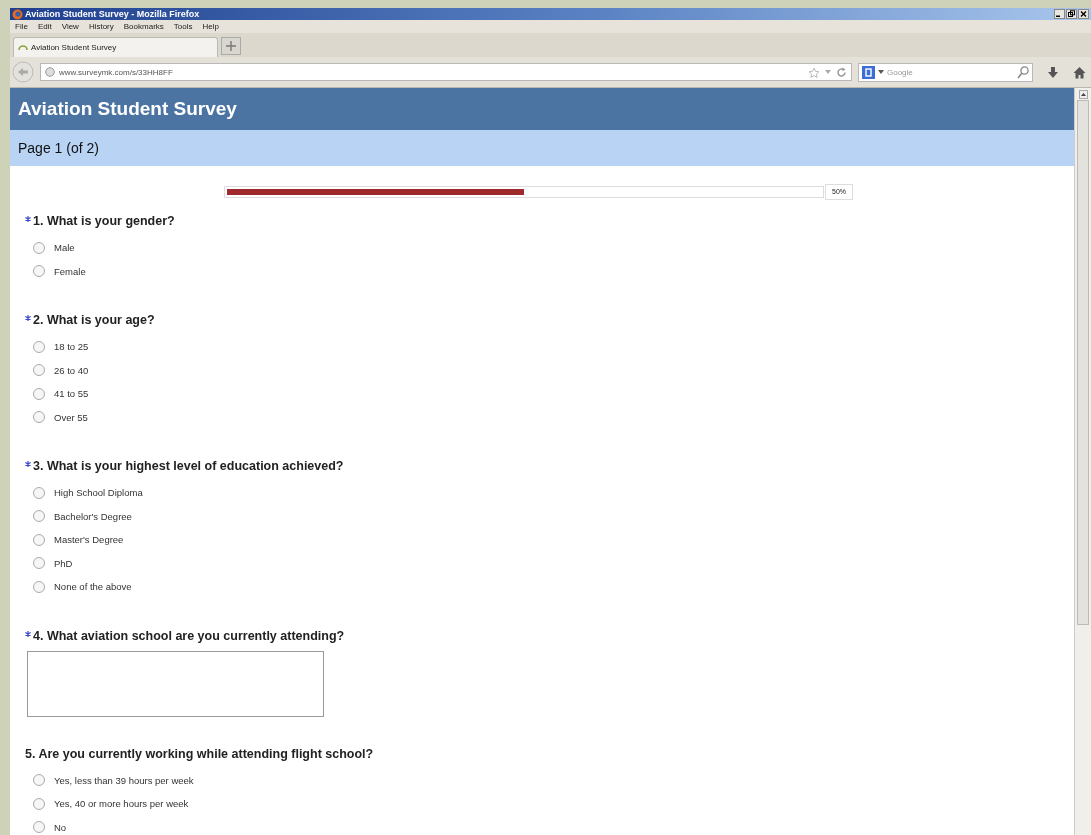 This screenshot has width=1091, height=835. I want to click on reload-icon, so click(841, 72).